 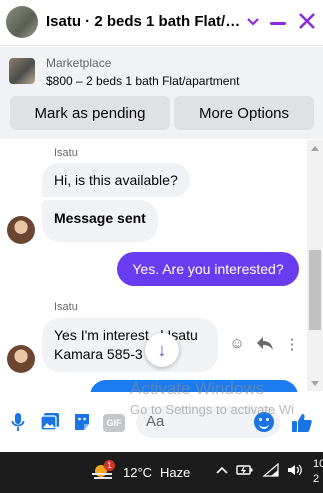 I want to click on scrollbar-thumb, so click(x=315, y=290).